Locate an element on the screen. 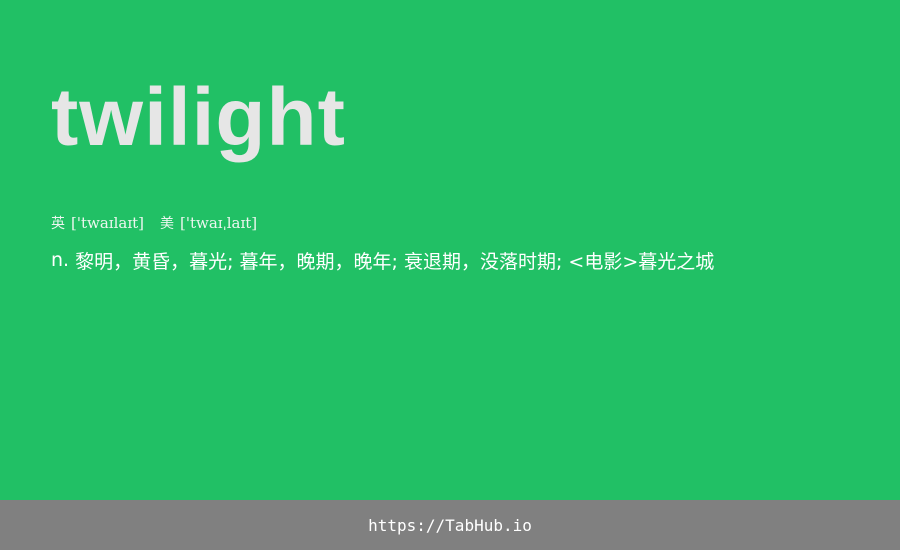 The image size is (900, 550). tabhub-link: https://TabHub.io is located at coordinates (450, 525).